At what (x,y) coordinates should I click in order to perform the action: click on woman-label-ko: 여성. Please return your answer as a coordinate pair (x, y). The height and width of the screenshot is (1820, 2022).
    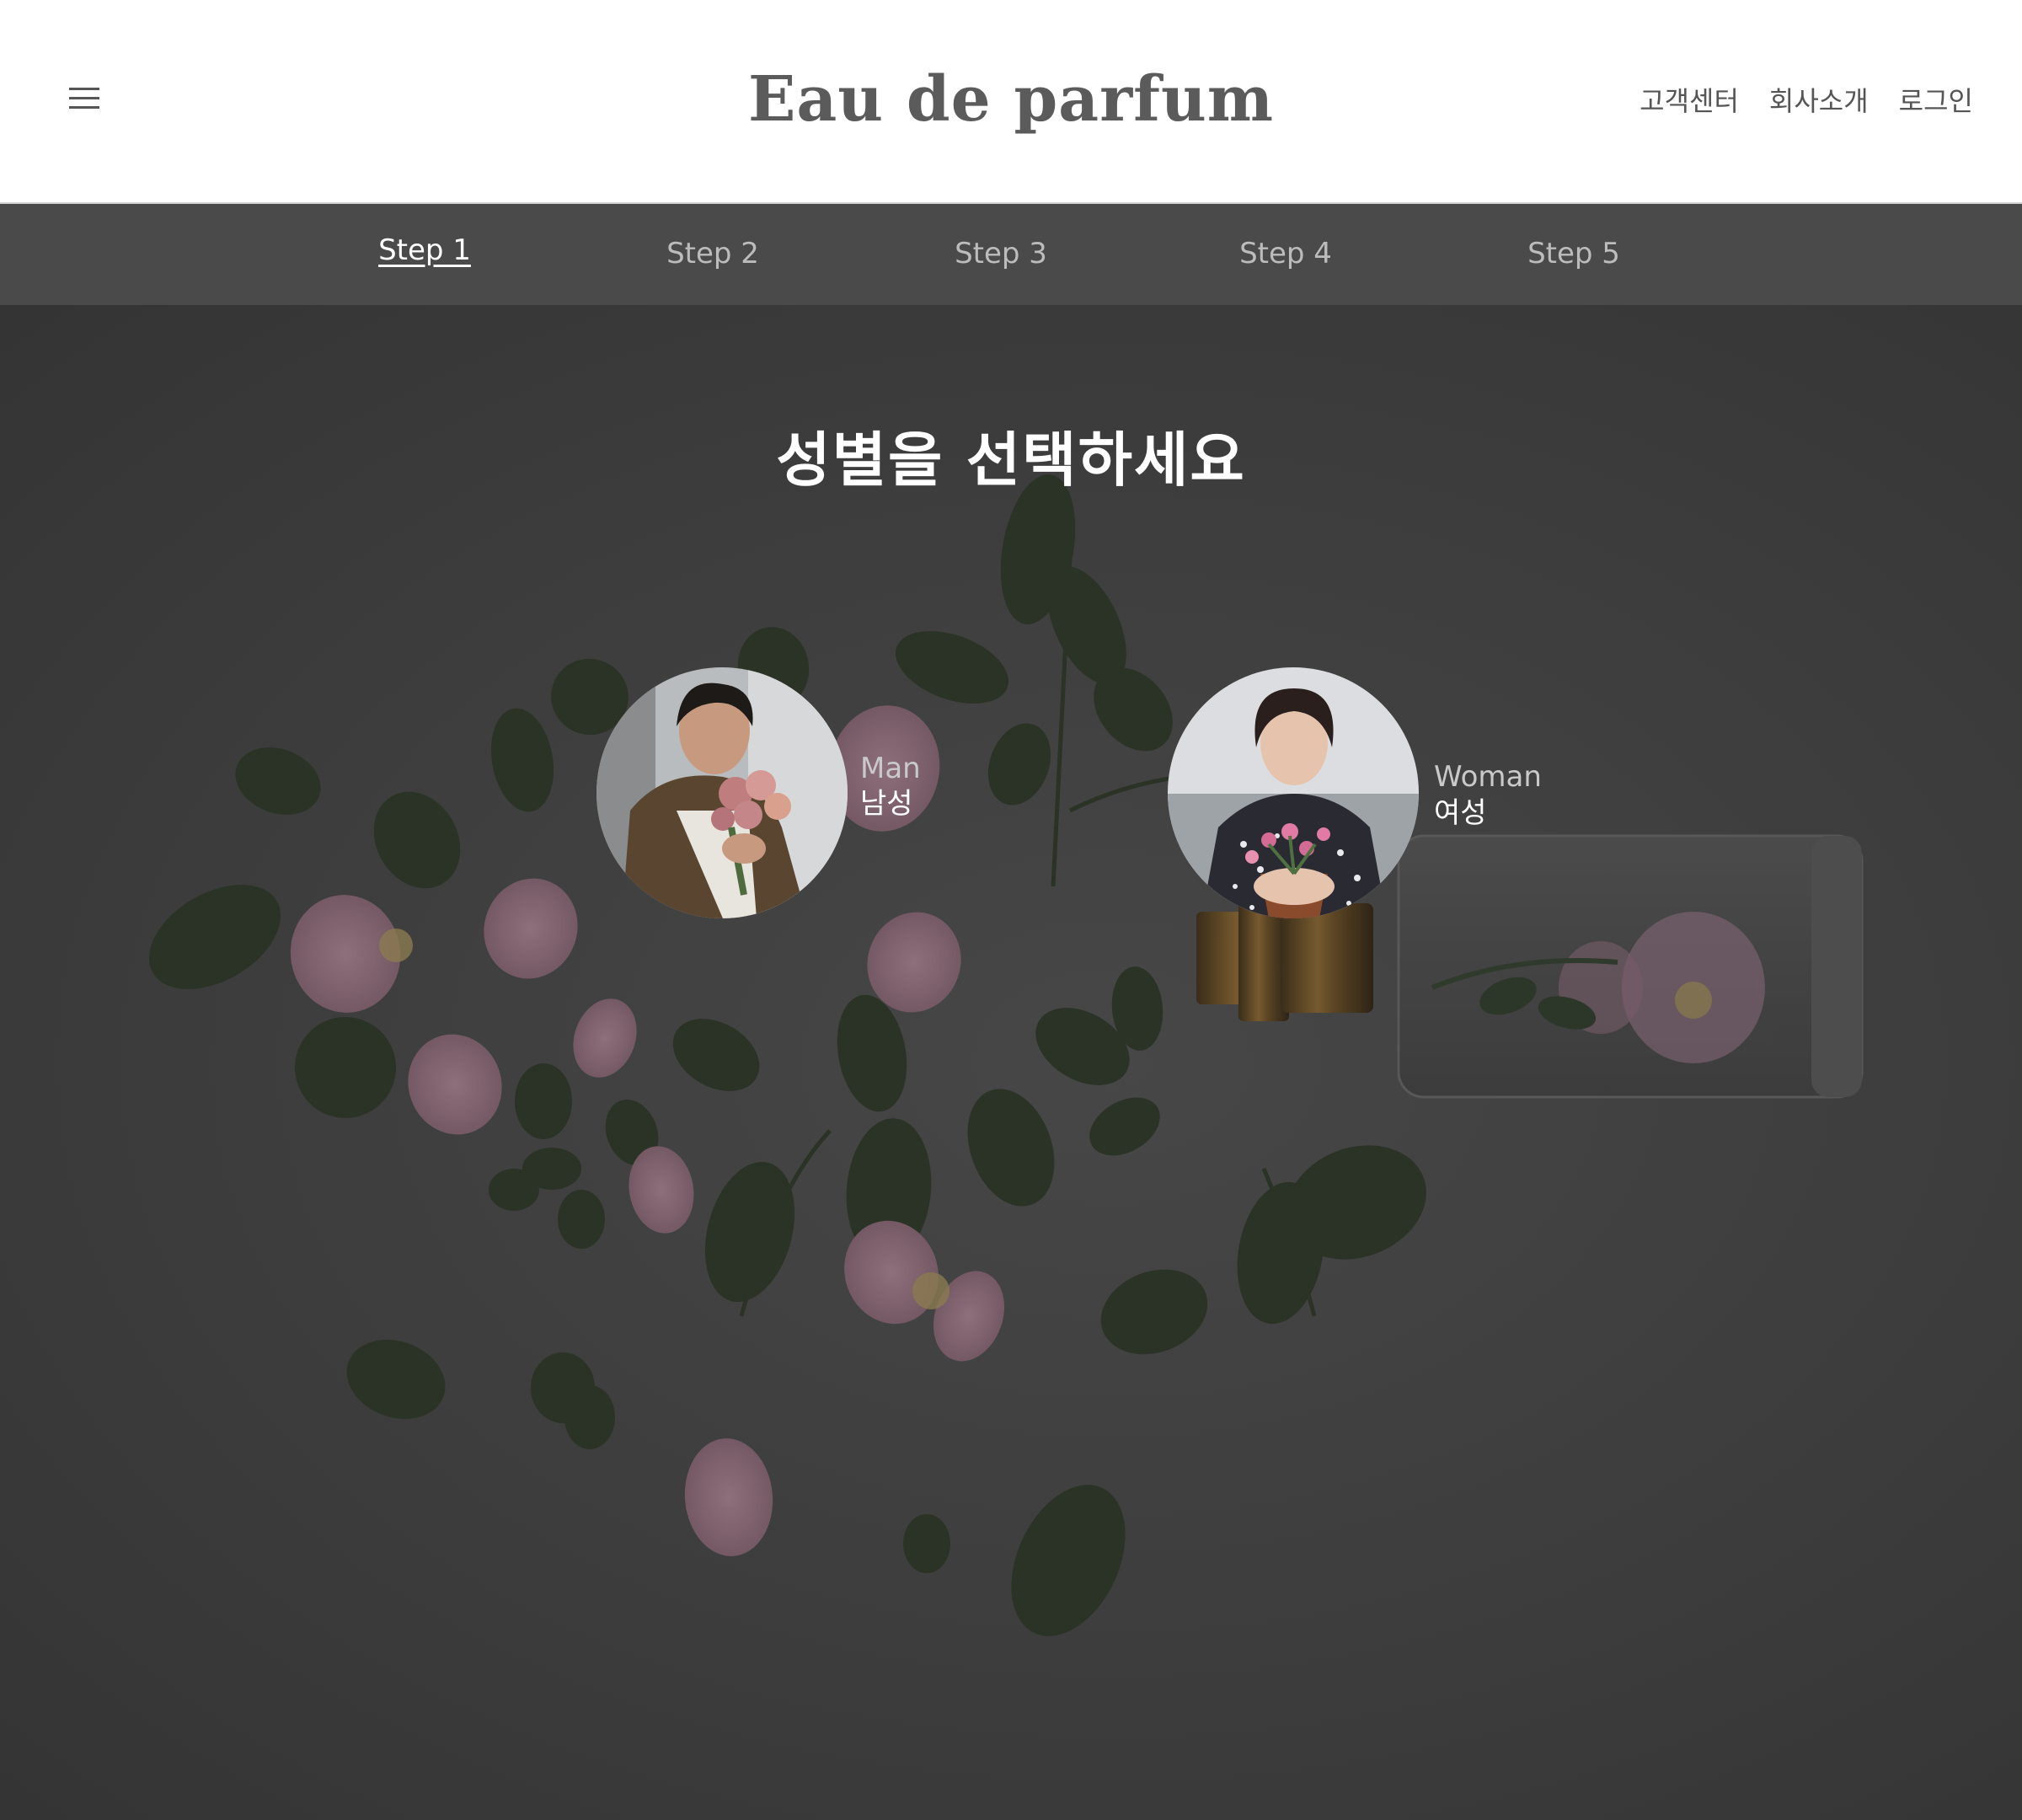
    Looking at the image, I should click on (1460, 813).